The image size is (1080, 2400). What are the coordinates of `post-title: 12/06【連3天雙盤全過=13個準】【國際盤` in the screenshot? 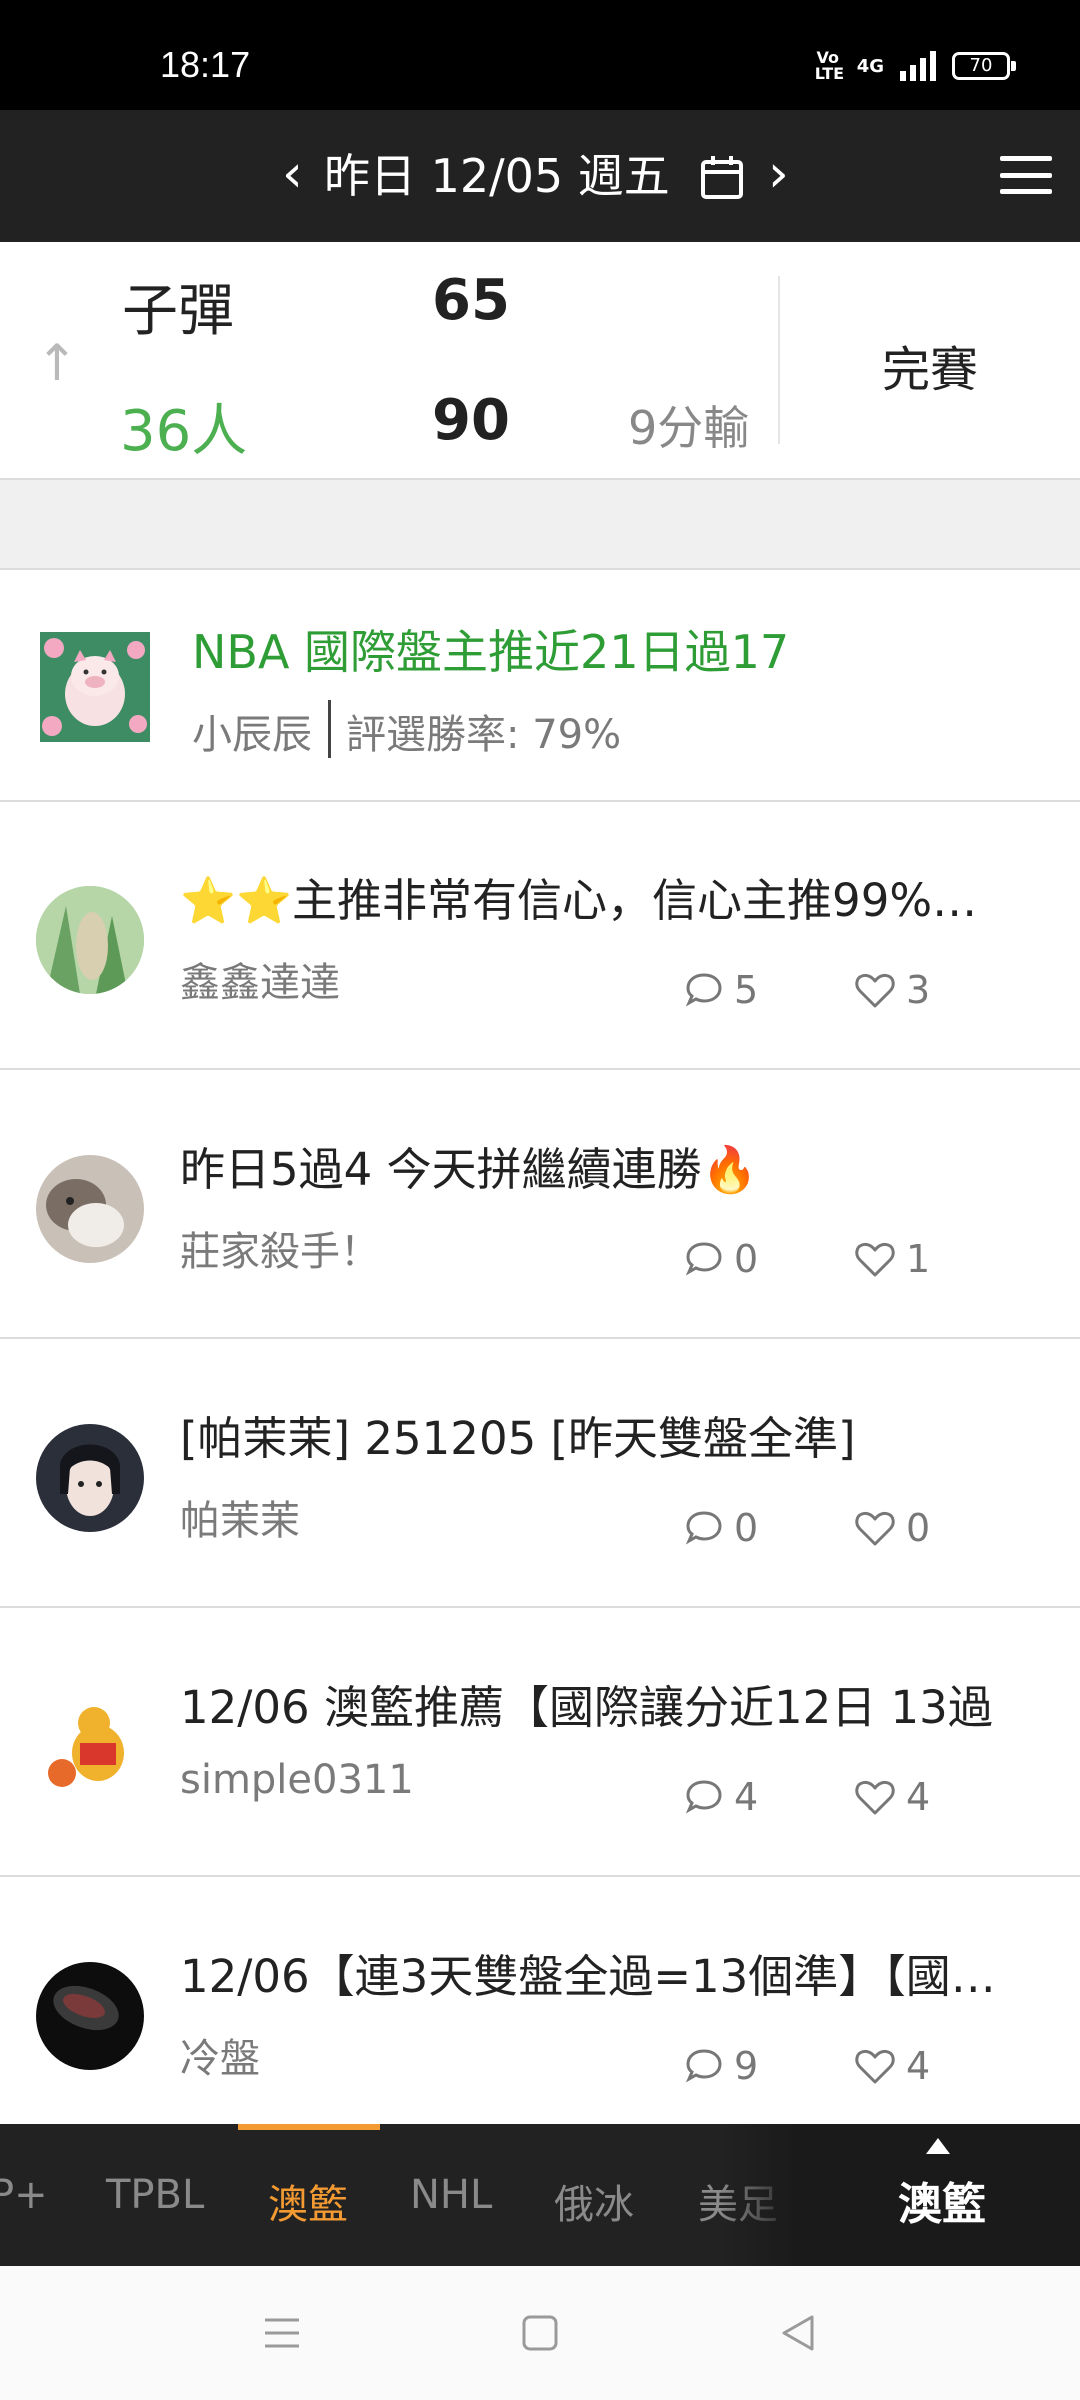 It's located at (595, 1972).